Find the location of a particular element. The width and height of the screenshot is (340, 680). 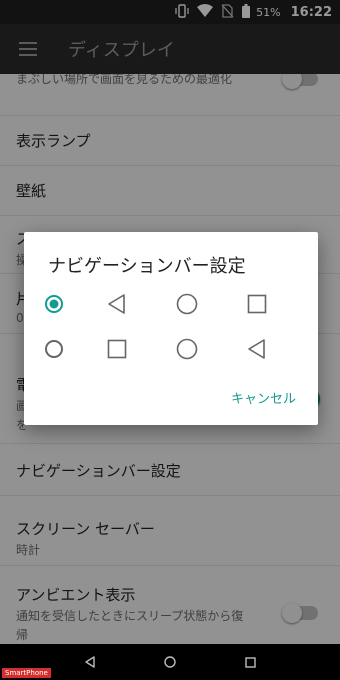

dialog-title: ナビゲーションバー設定 is located at coordinates (147, 266).